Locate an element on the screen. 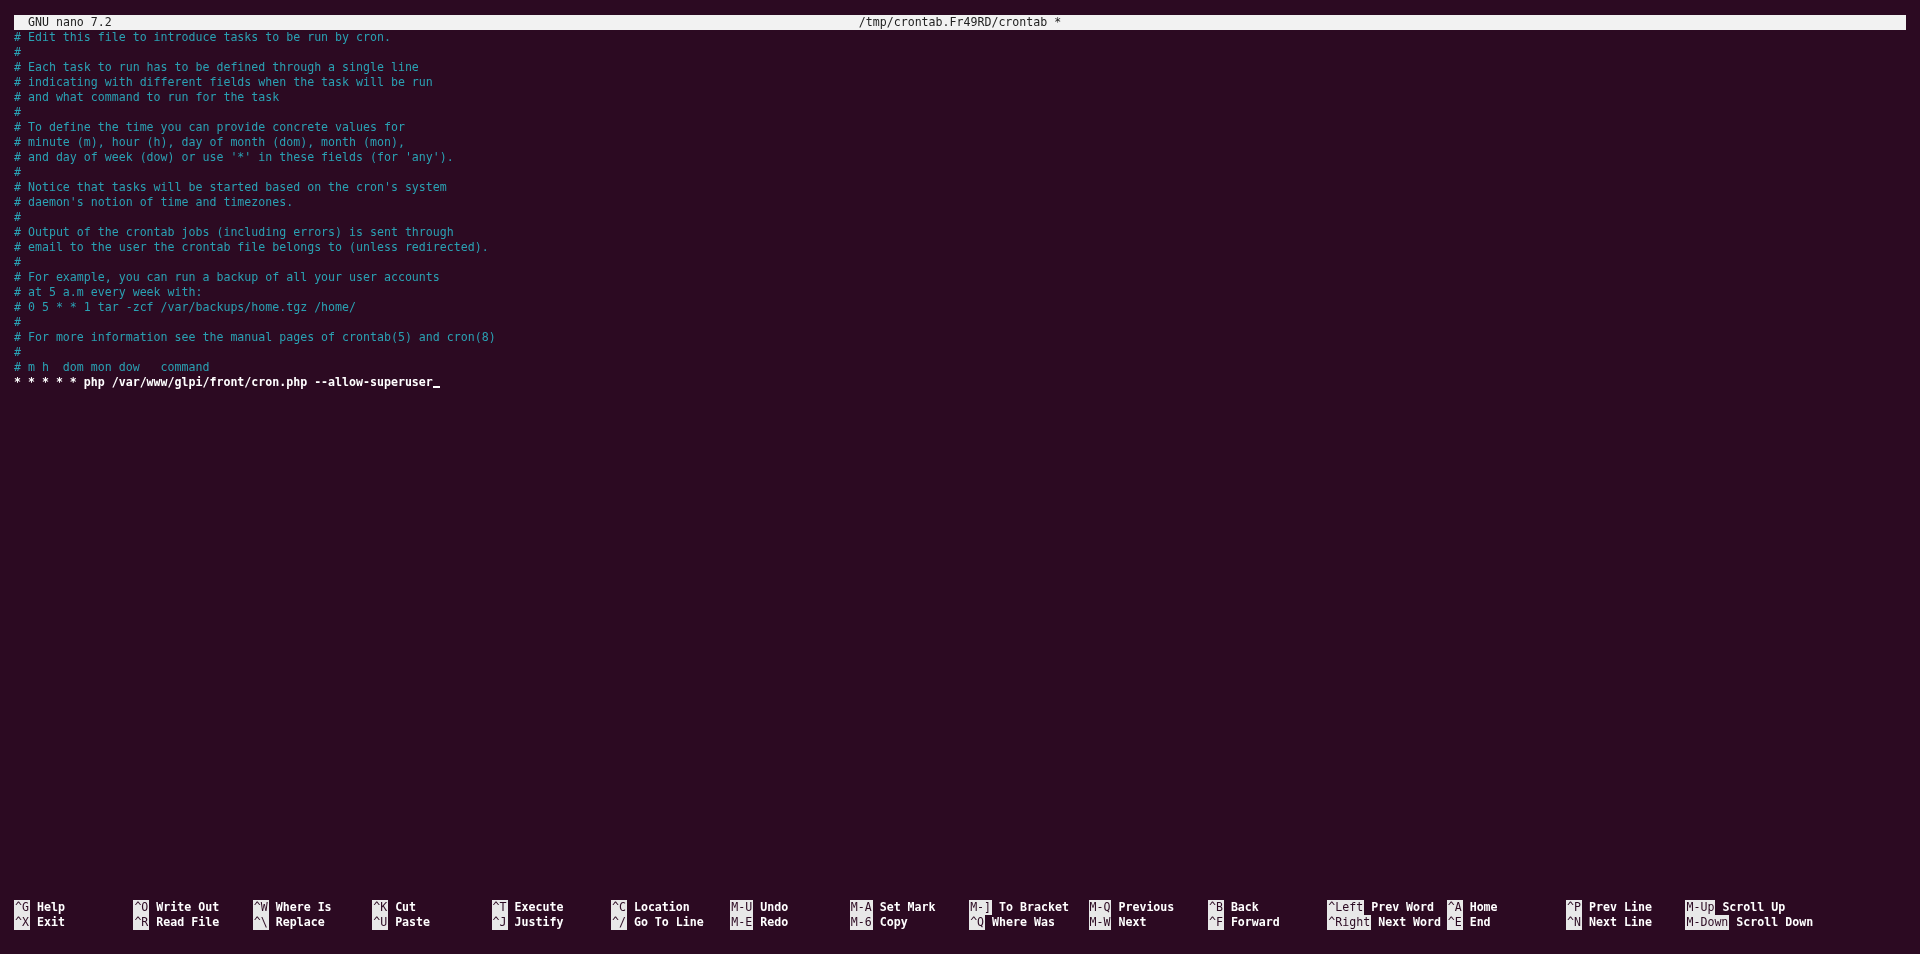 The image size is (1920, 954). text-cursor is located at coordinates (436, 387).